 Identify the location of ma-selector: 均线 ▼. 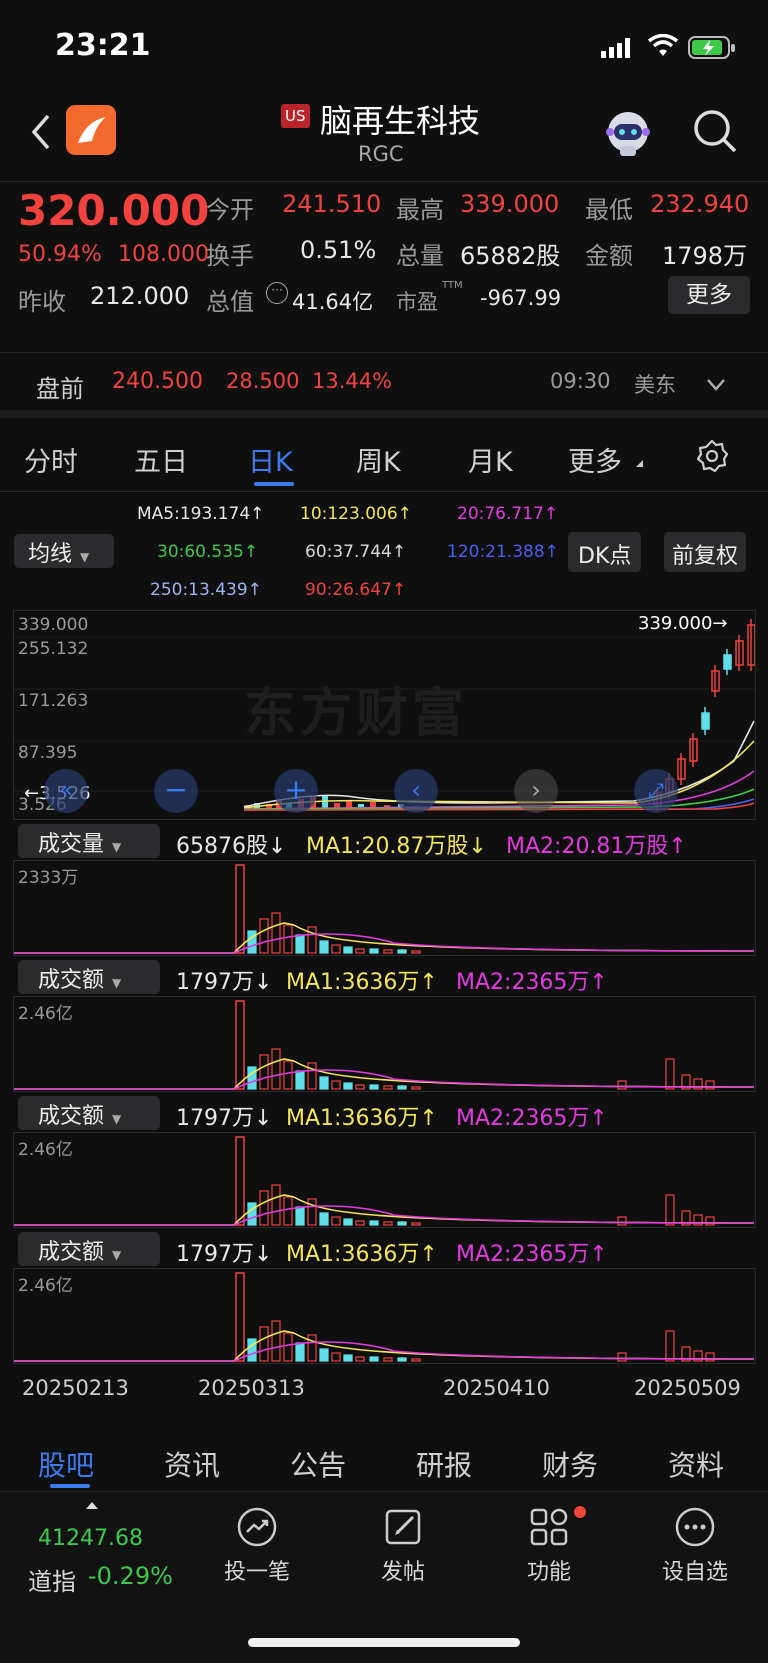
(64, 551).